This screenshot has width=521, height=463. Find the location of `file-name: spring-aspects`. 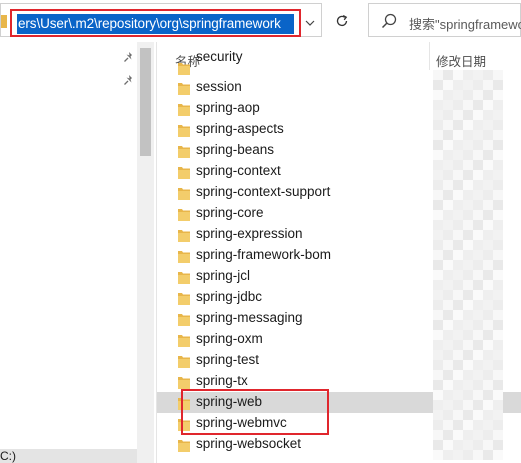

file-name: spring-aspects is located at coordinates (240, 128).